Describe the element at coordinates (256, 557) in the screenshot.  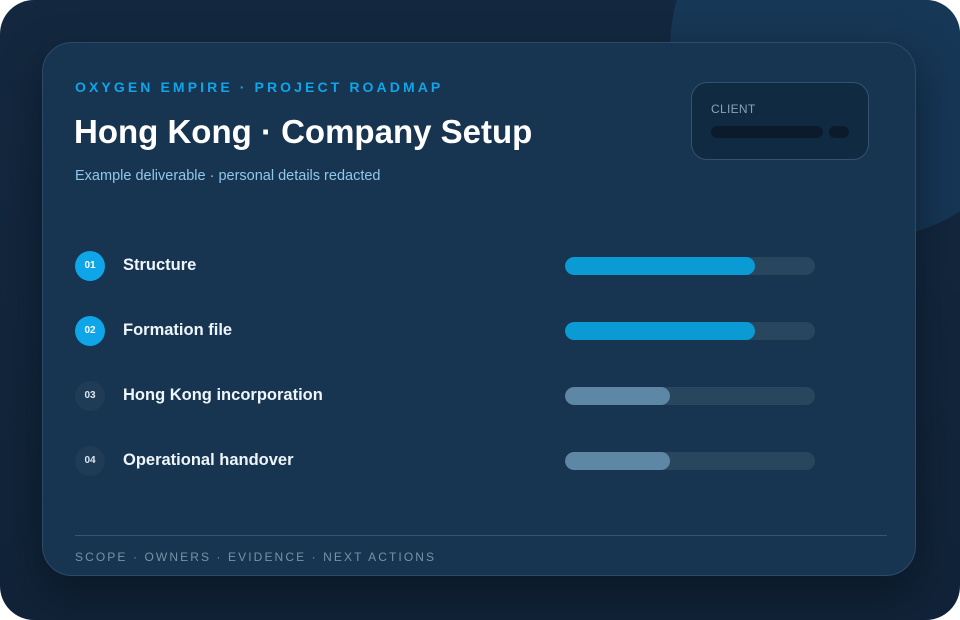
I see `footer-tags: SCOPE · OWNERS · EVIDENCE · NEXT ACTIONS` at that location.